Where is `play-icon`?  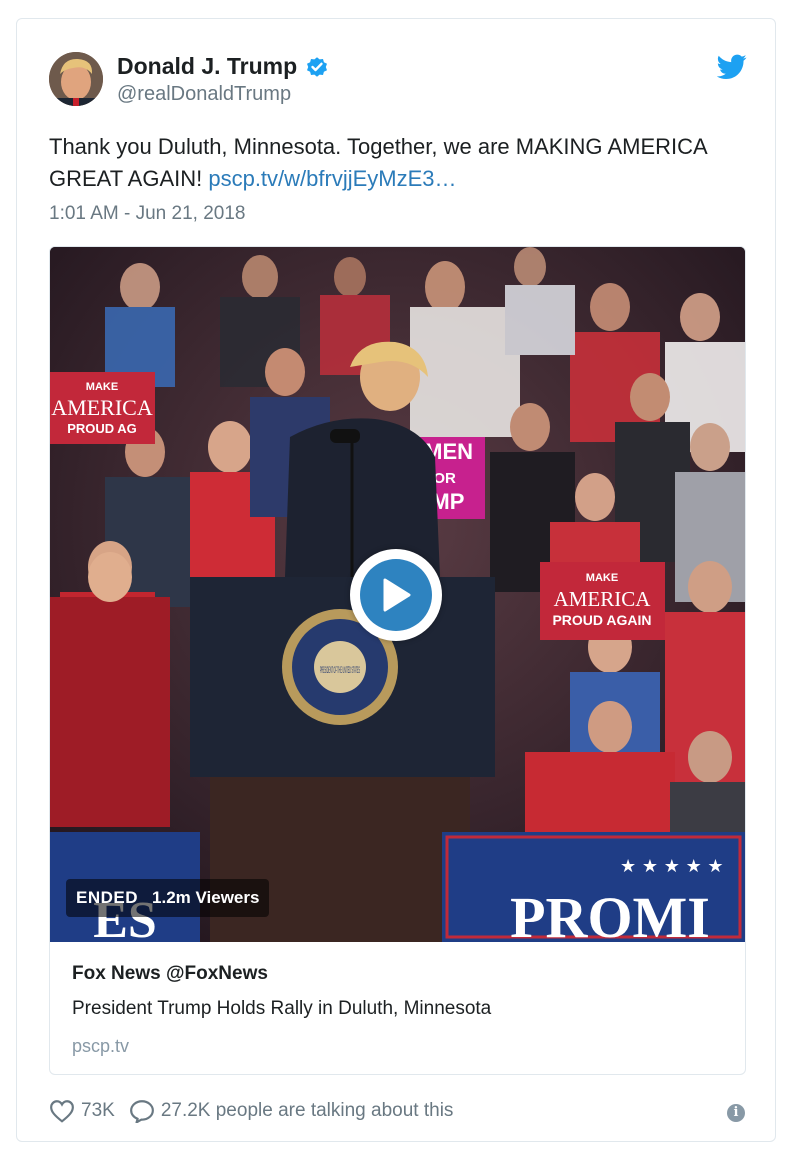
play-icon is located at coordinates (397, 595).